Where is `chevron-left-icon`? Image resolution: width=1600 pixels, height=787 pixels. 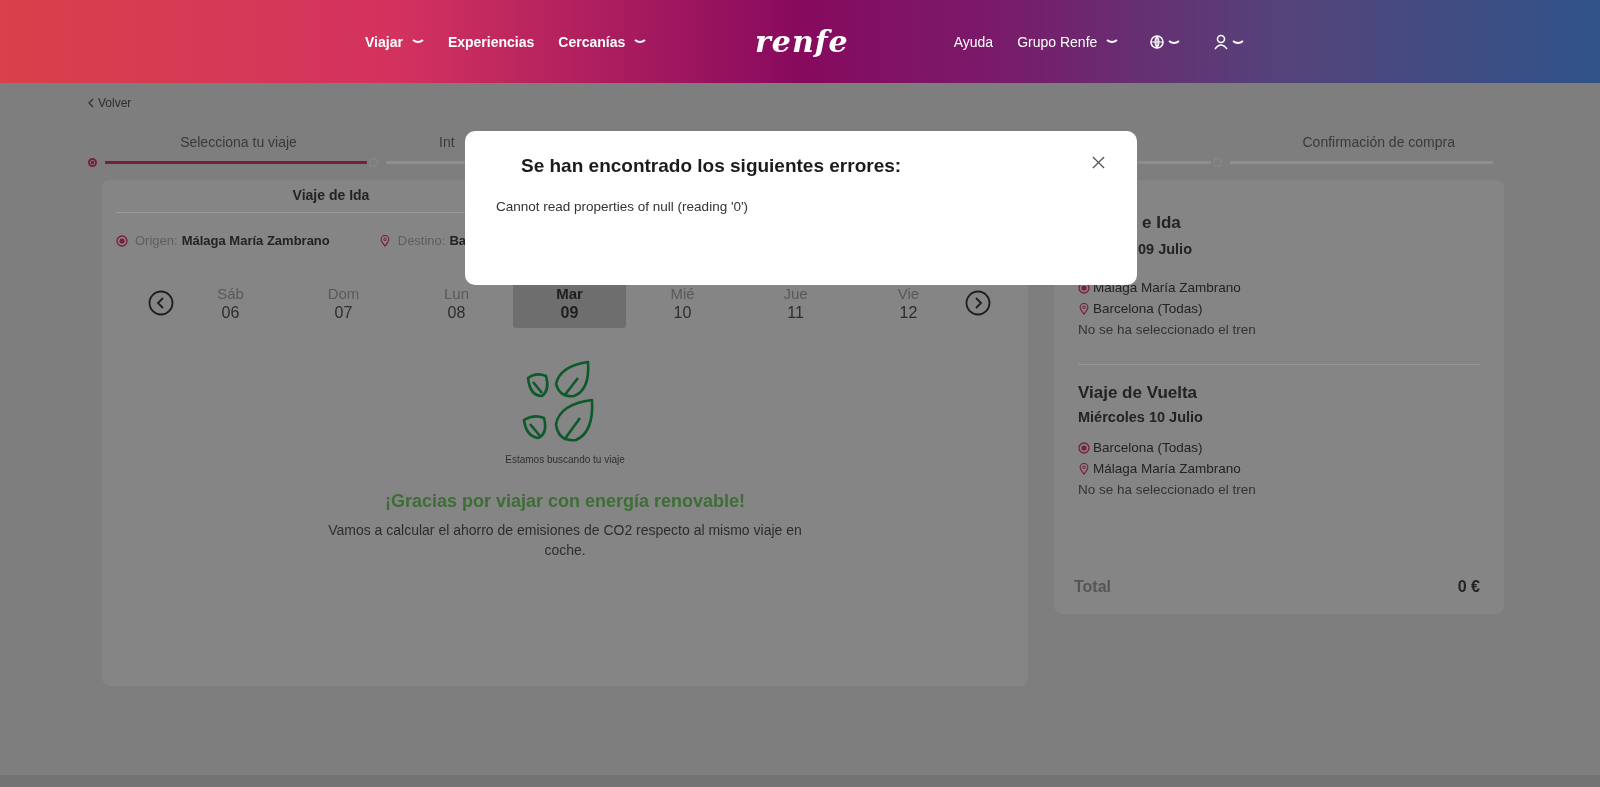
chevron-left-icon is located at coordinates (91, 103).